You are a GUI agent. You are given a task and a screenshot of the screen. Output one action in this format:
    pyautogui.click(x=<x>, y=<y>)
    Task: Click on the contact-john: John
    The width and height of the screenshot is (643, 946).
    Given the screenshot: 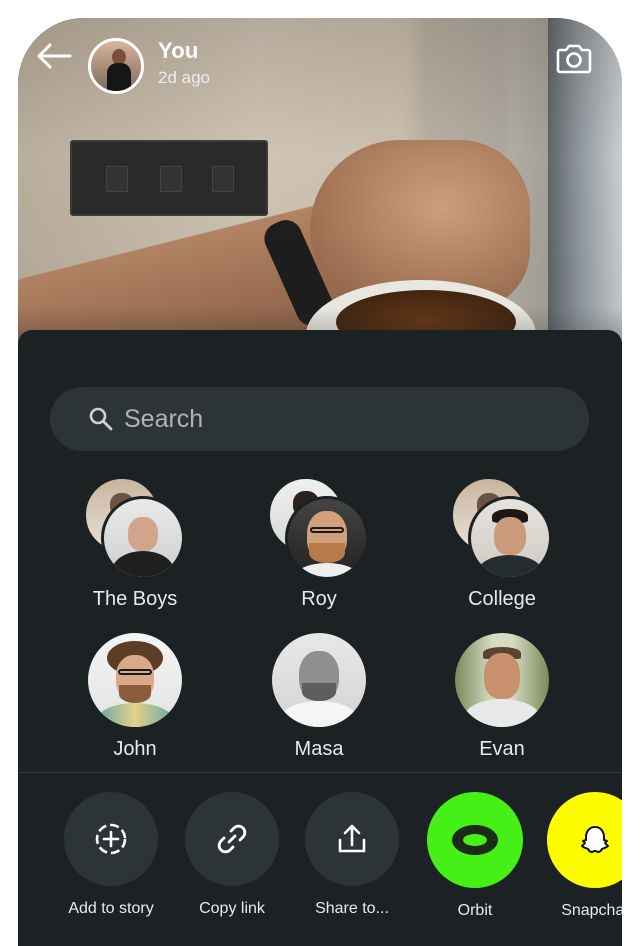 What is the action you would take?
    pyautogui.click(x=135, y=695)
    